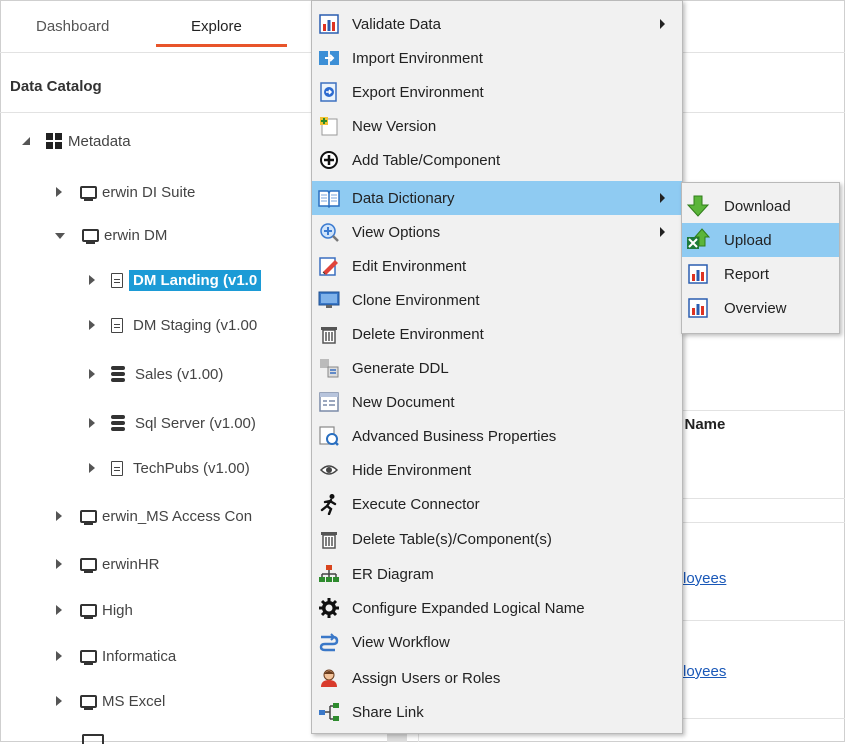  I want to click on menu-item-view-workflow: View Workflow, so click(497, 642).